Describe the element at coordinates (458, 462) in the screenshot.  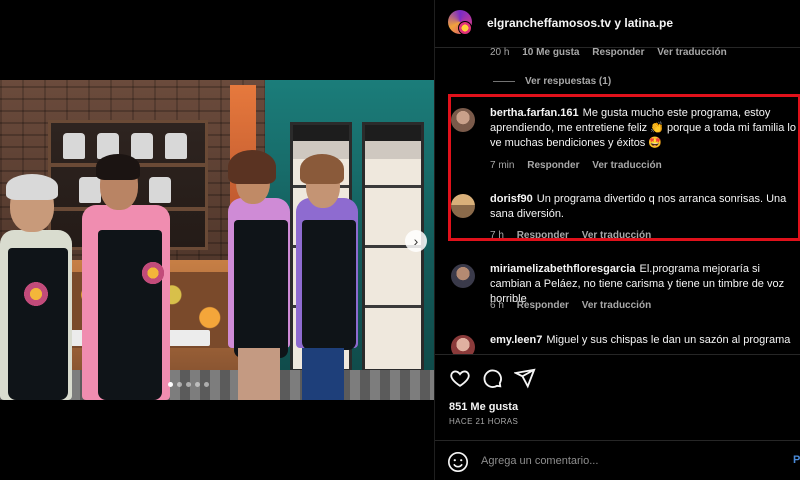
I see `emoji-icon` at that location.